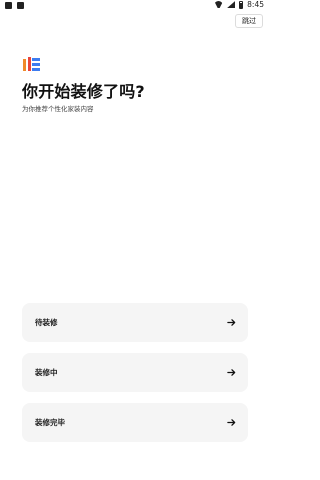  Describe the element at coordinates (83, 91) in the screenshot. I see `page-title: 你开始装修了吗?` at that location.